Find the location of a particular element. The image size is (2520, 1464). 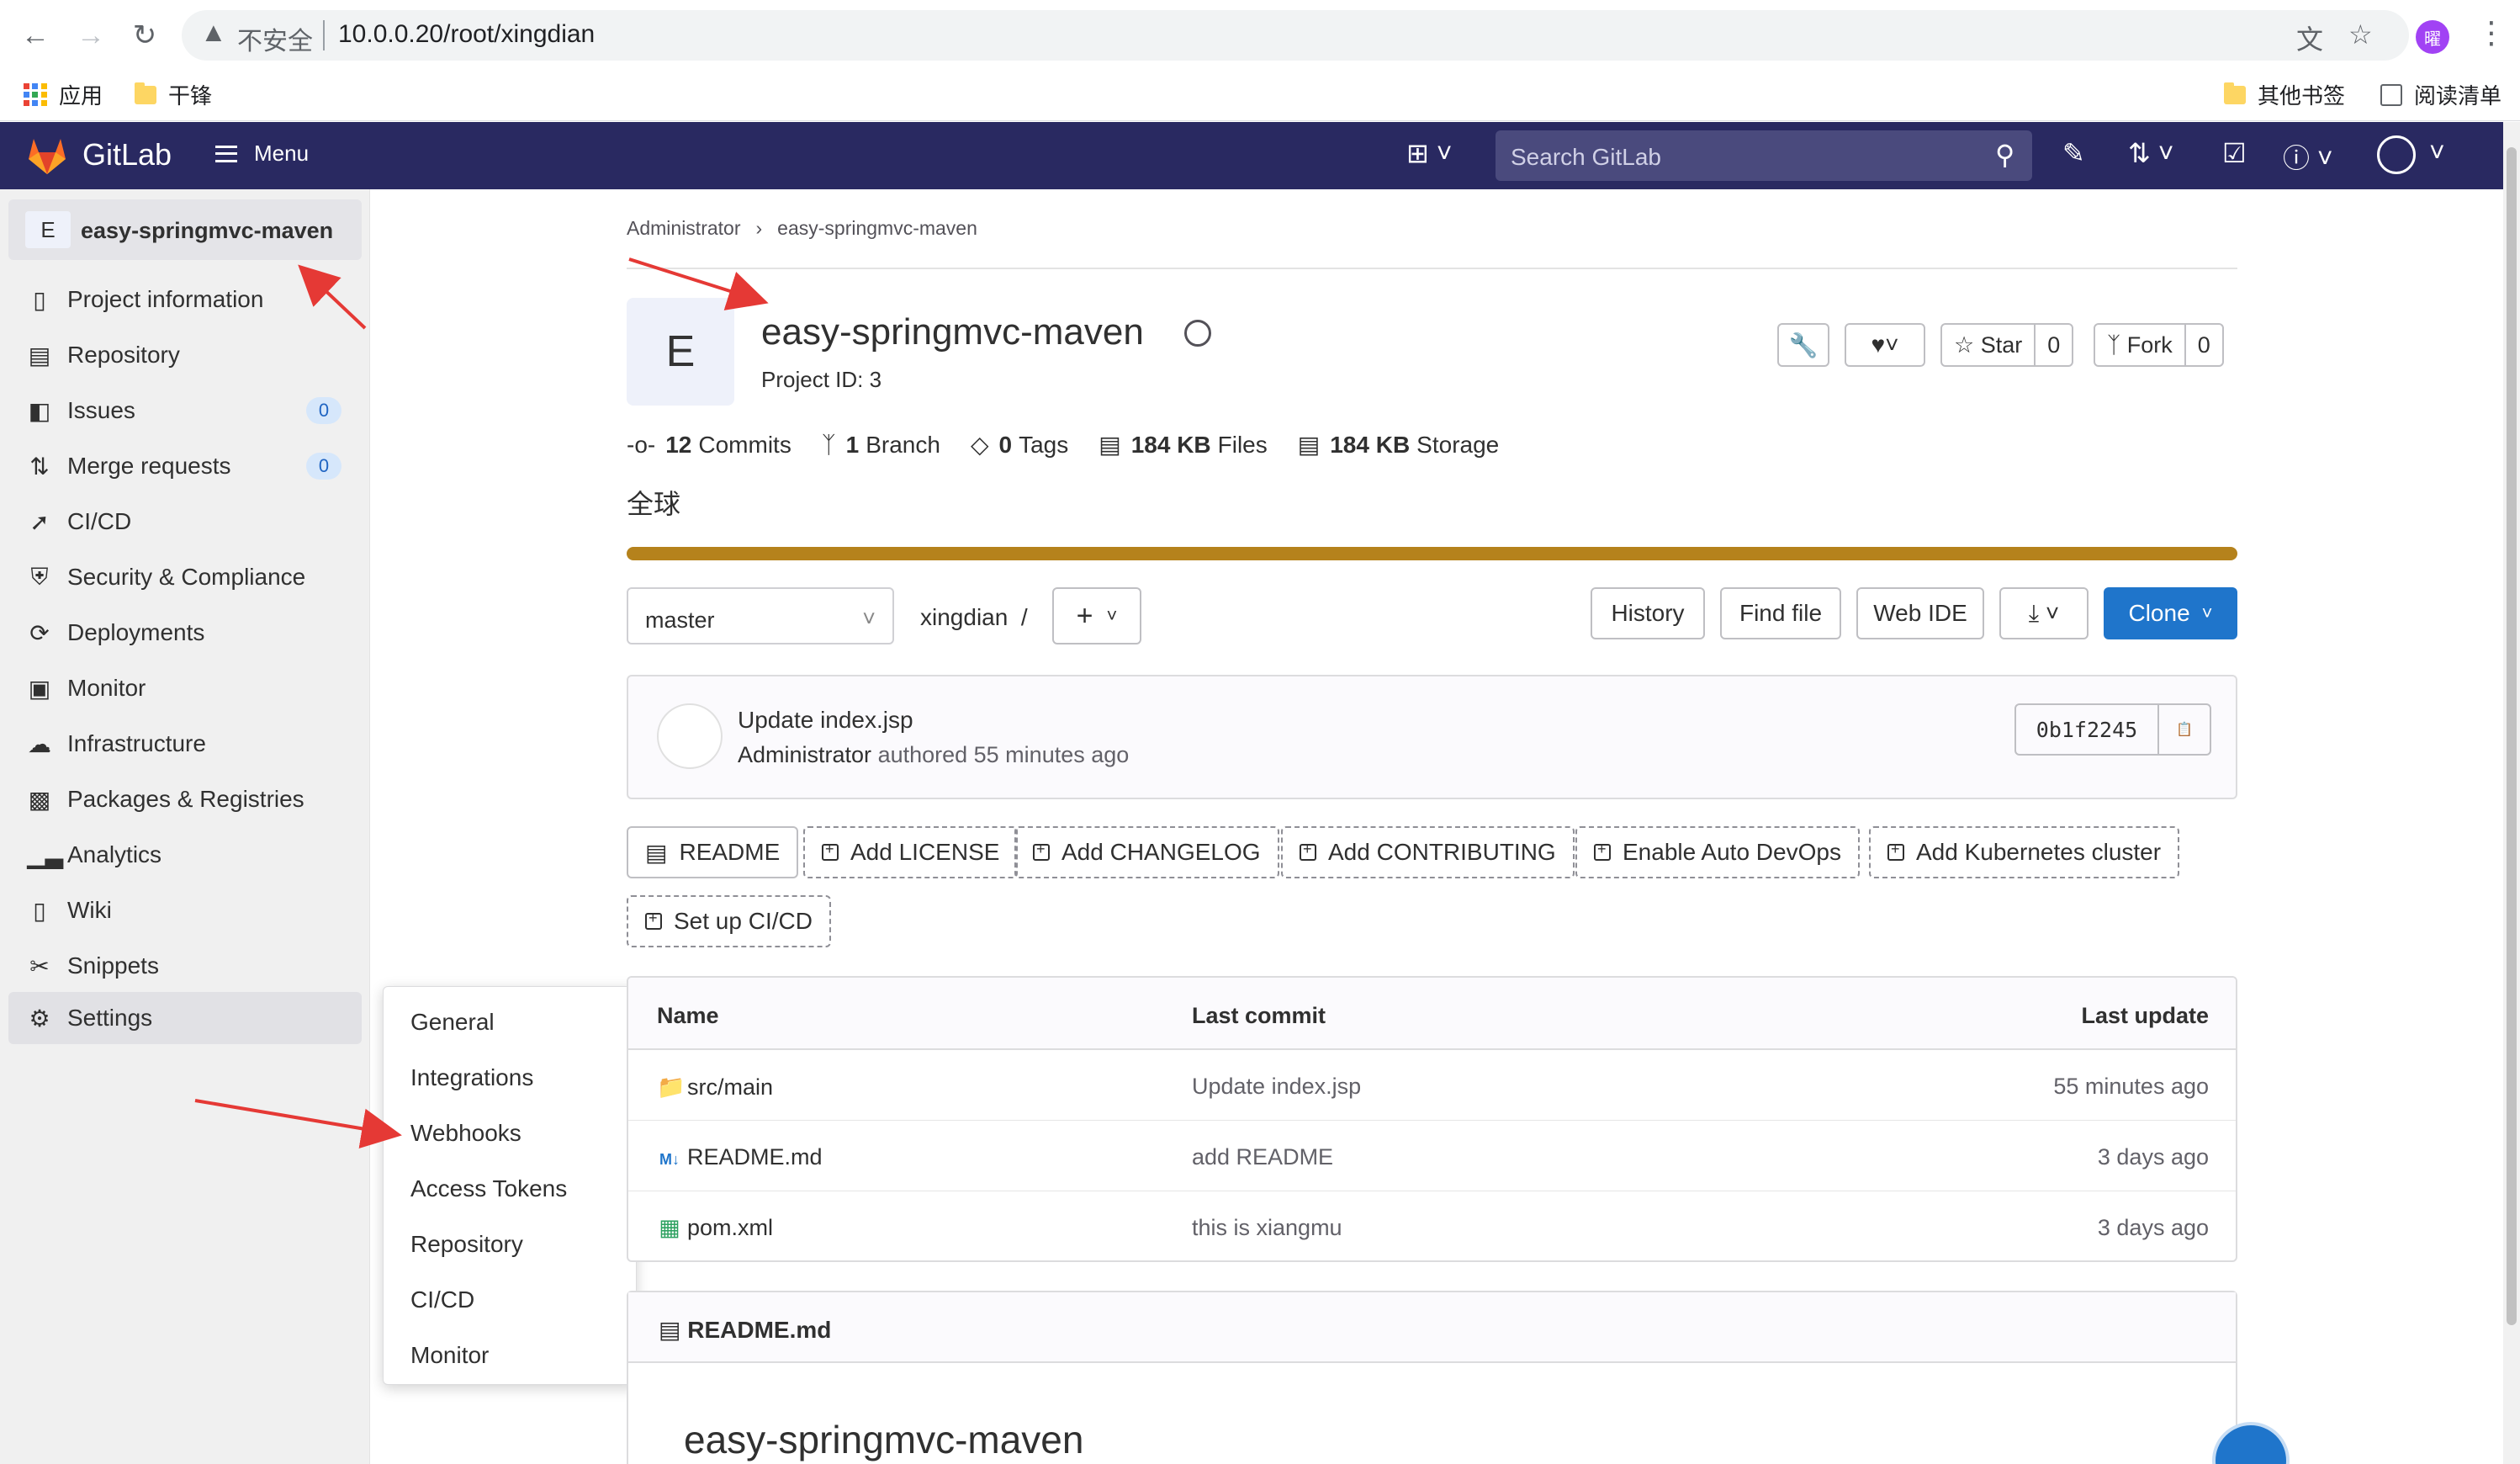

sidebar-item-repository: ▤ Repository is located at coordinates (185, 355).